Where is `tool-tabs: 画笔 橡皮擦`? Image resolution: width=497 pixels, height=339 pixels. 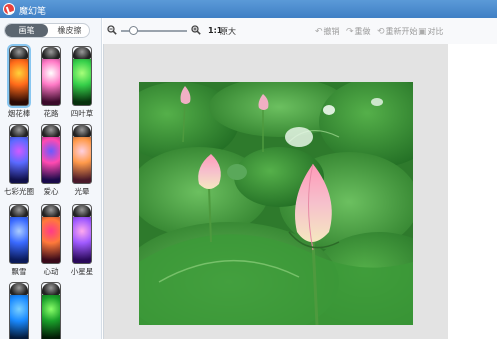 tool-tabs: 画笔 橡皮擦 is located at coordinates (47, 30).